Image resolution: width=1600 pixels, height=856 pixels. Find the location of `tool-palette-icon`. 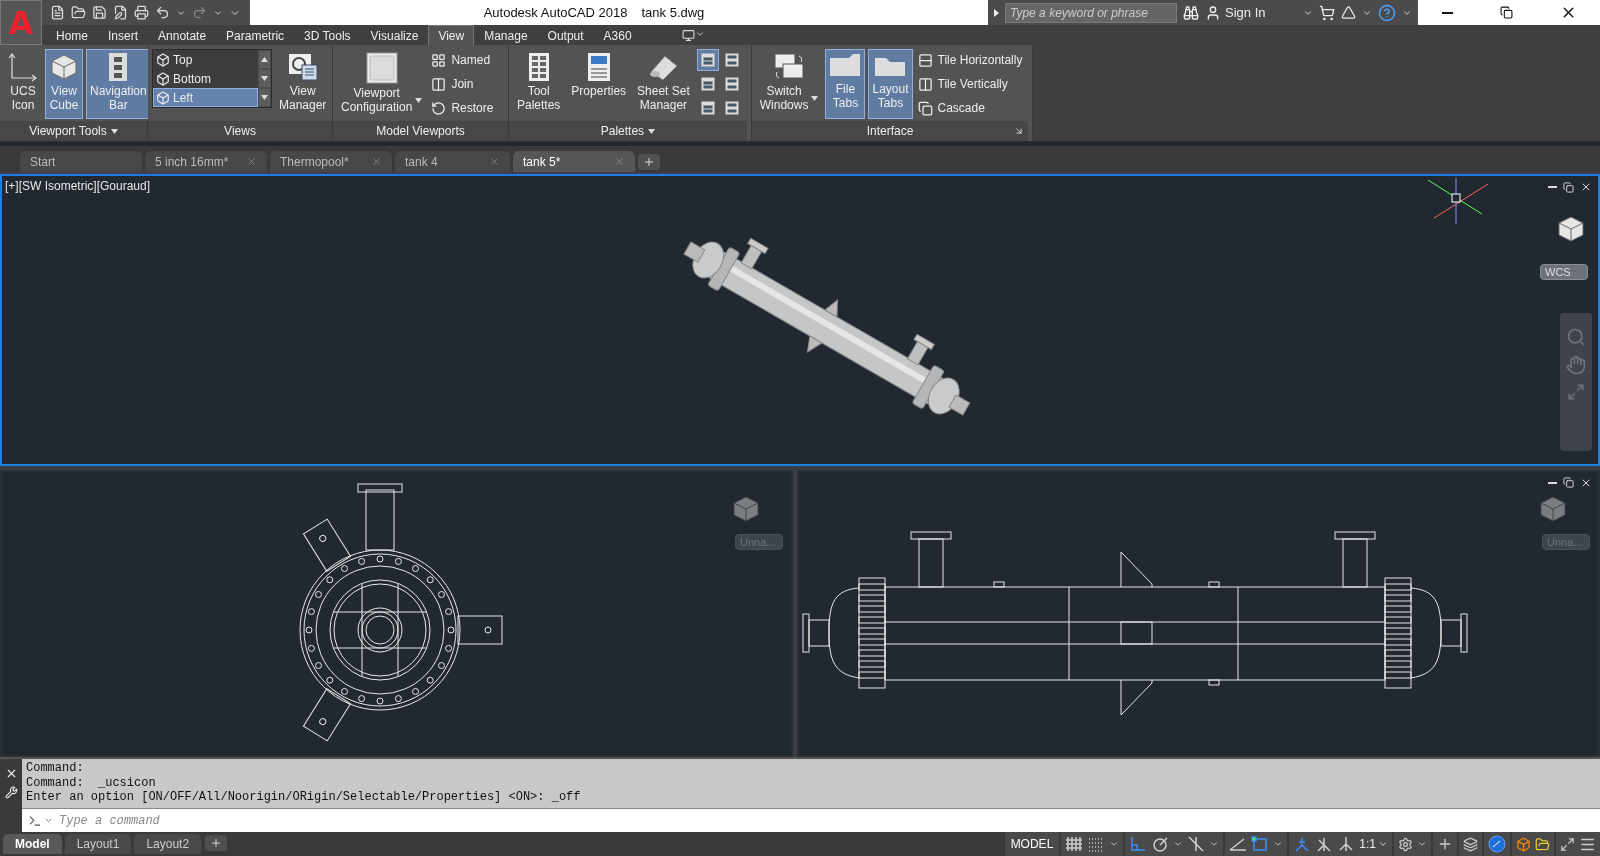

tool-palette-icon is located at coordinates (538, 67).